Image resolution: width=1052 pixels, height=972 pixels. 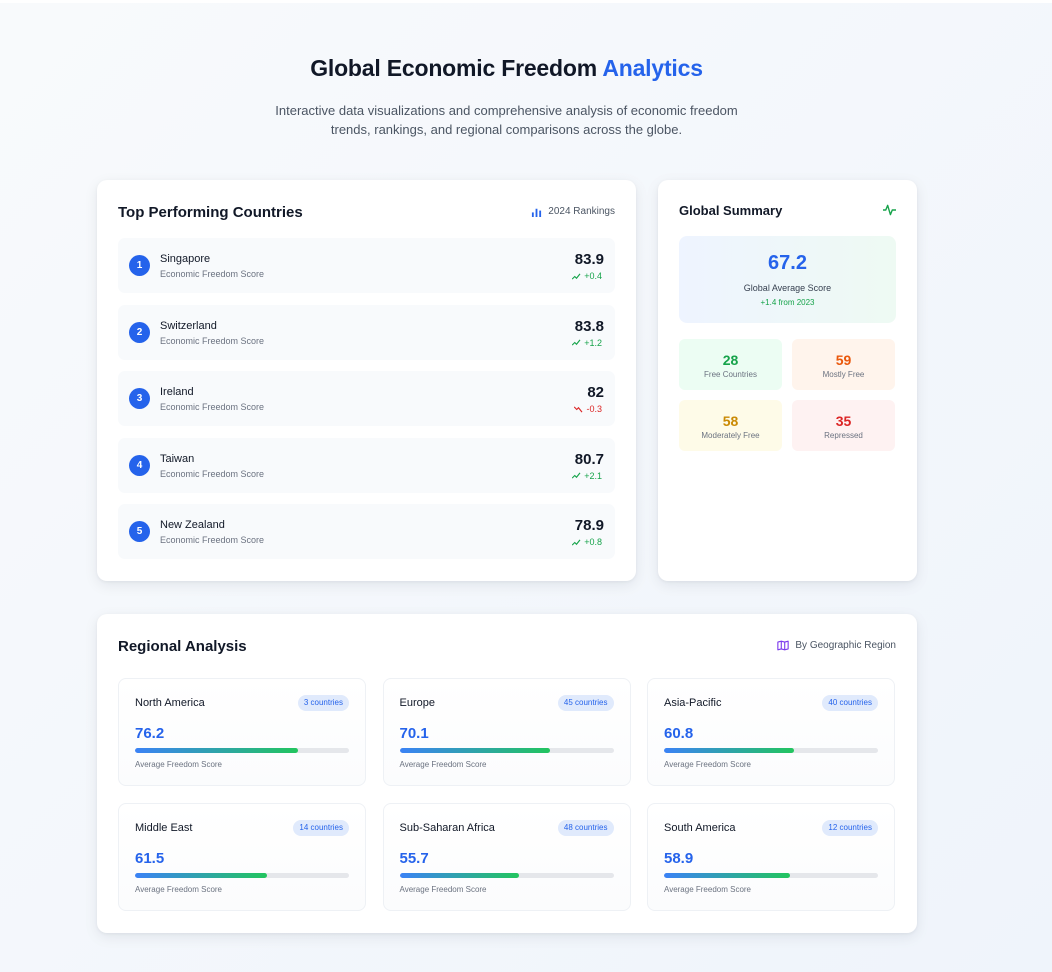 What do you see at coordinates (783, 645) in the screenshot?
I see `map-icon` at bounding box center [783, 645].